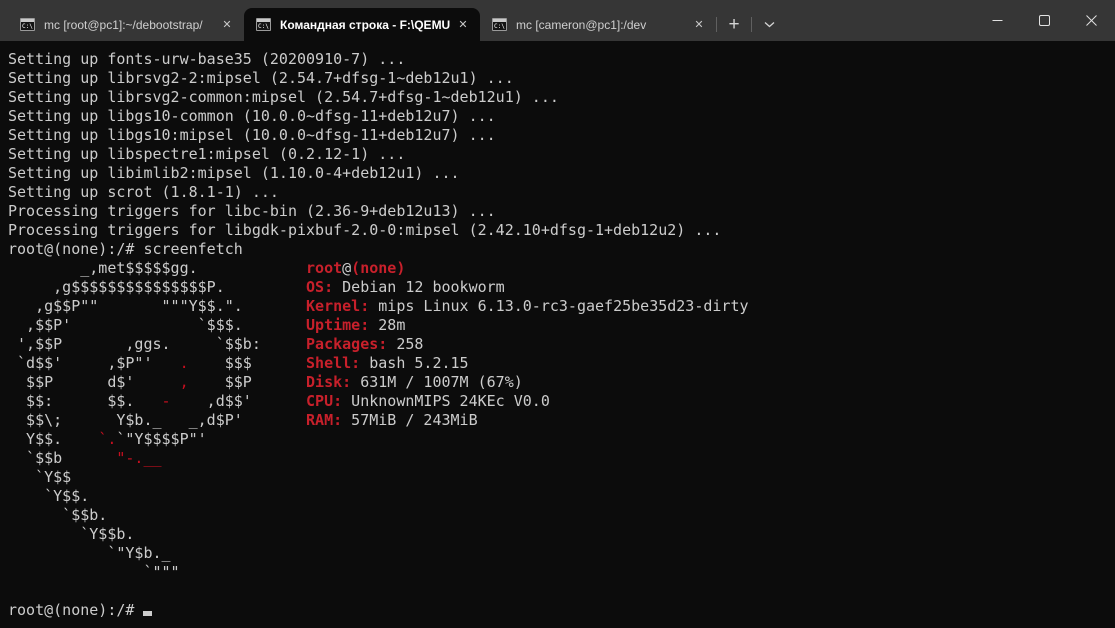 Image resolution: width=1115 pixels, height=628 pixels. I want to click on minimize-button, so click(997, 20).